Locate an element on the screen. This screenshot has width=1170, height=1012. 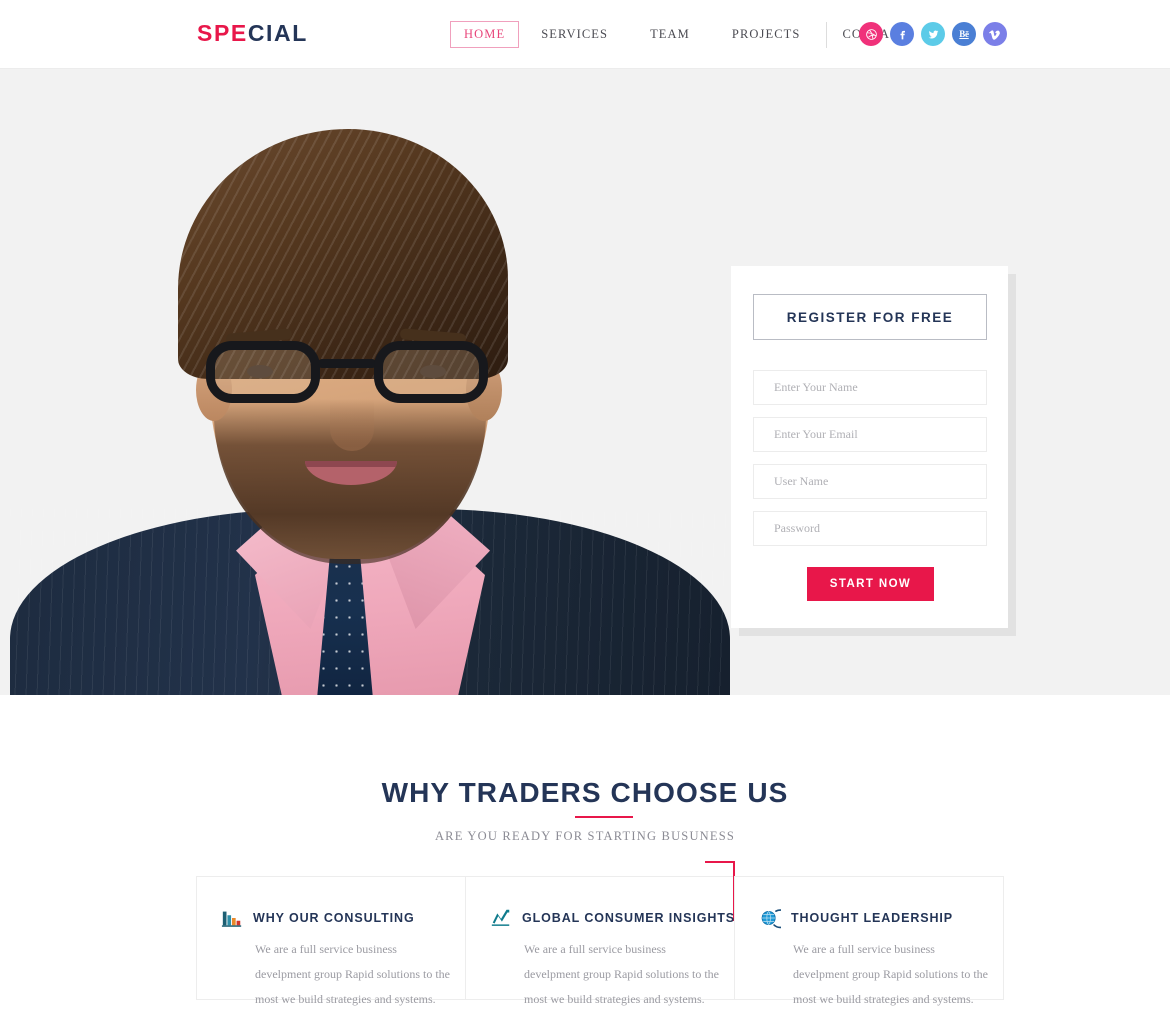
nav-item-team: TEAM is located at coordinates (670, 34).